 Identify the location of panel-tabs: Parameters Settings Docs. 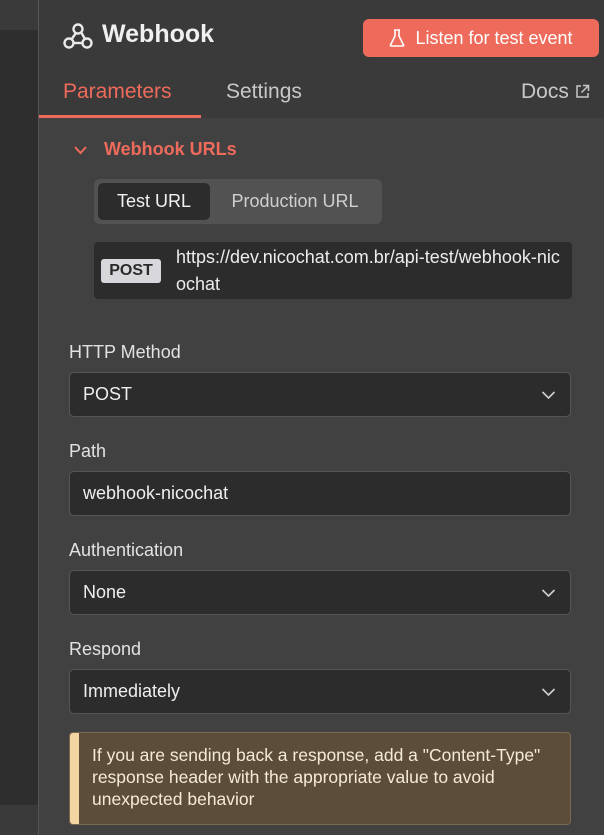
(321, 95).